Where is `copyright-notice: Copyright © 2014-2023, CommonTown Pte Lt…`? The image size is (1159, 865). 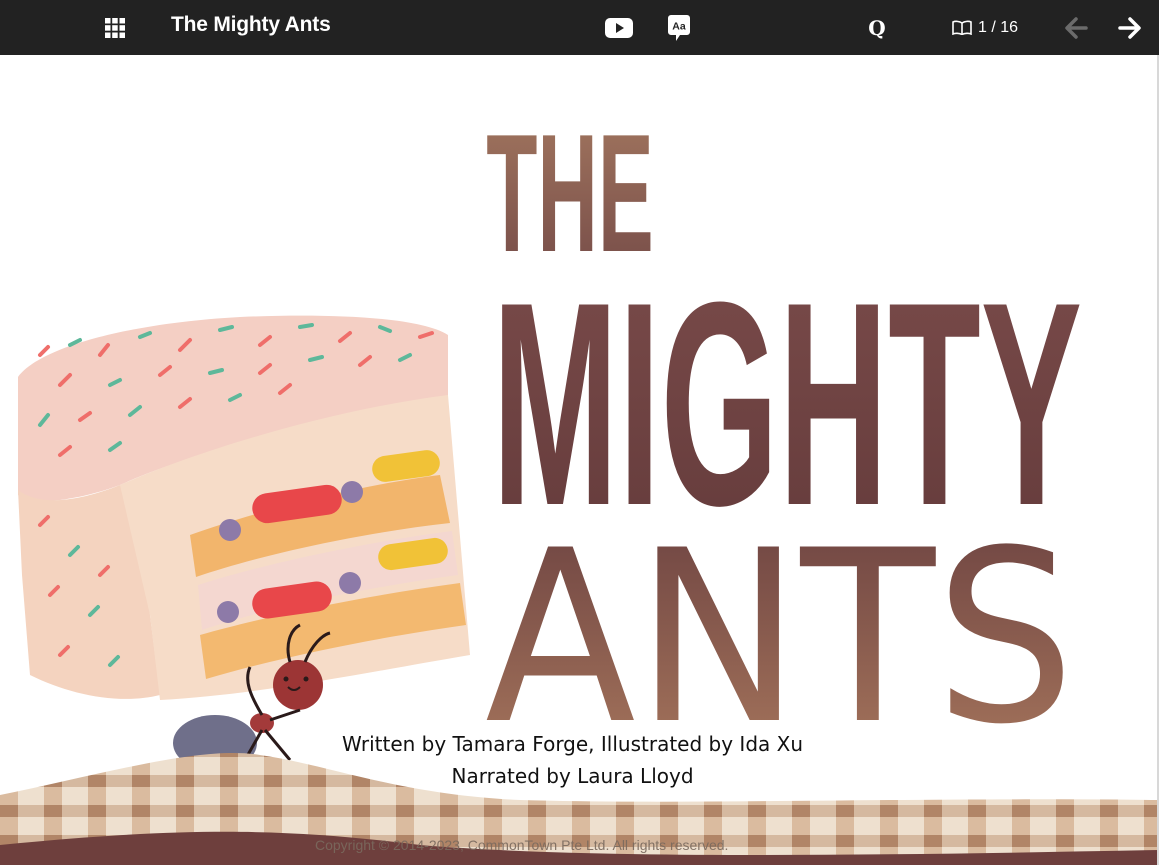
copyright-notice: Copyright © 2014-2023, CommonTown Pte Lt… is located at coordinates (522, 845).